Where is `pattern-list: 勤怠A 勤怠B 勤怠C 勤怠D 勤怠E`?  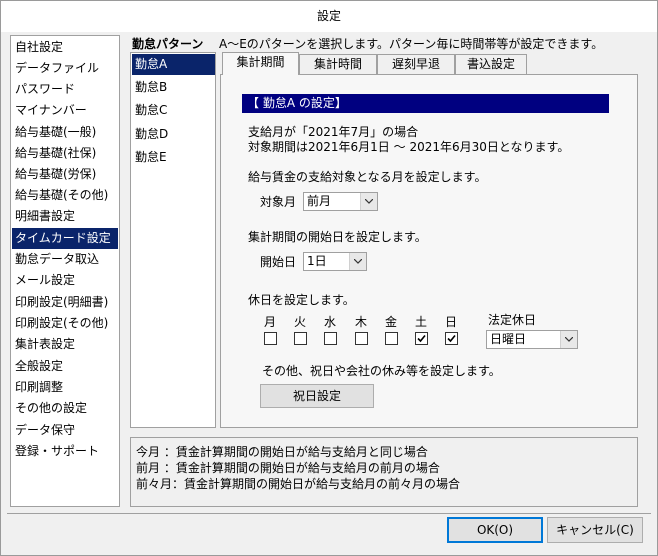 pattern-list: 勤怠A 勤怠B 勤怠C 勤怠D 勤怠E is located at coordinates (173, 240).